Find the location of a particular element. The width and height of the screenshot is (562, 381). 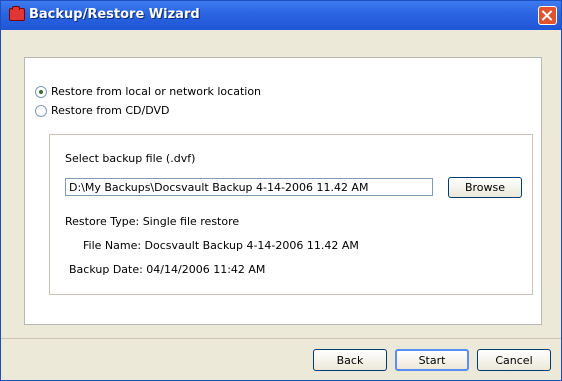

footer: Back Start Cancel is located at coordinates (281, 359).